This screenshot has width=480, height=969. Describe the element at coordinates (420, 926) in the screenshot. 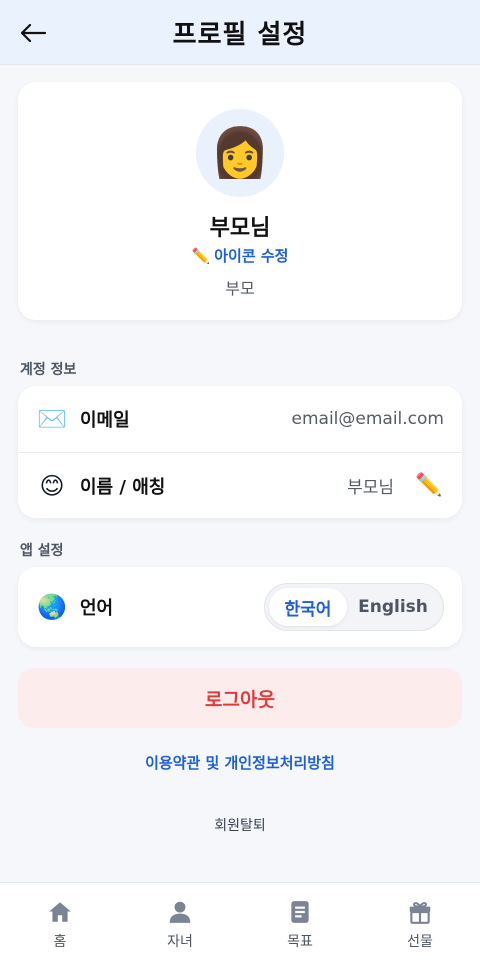

I see `nav-item-gifts: 선물` at that location.